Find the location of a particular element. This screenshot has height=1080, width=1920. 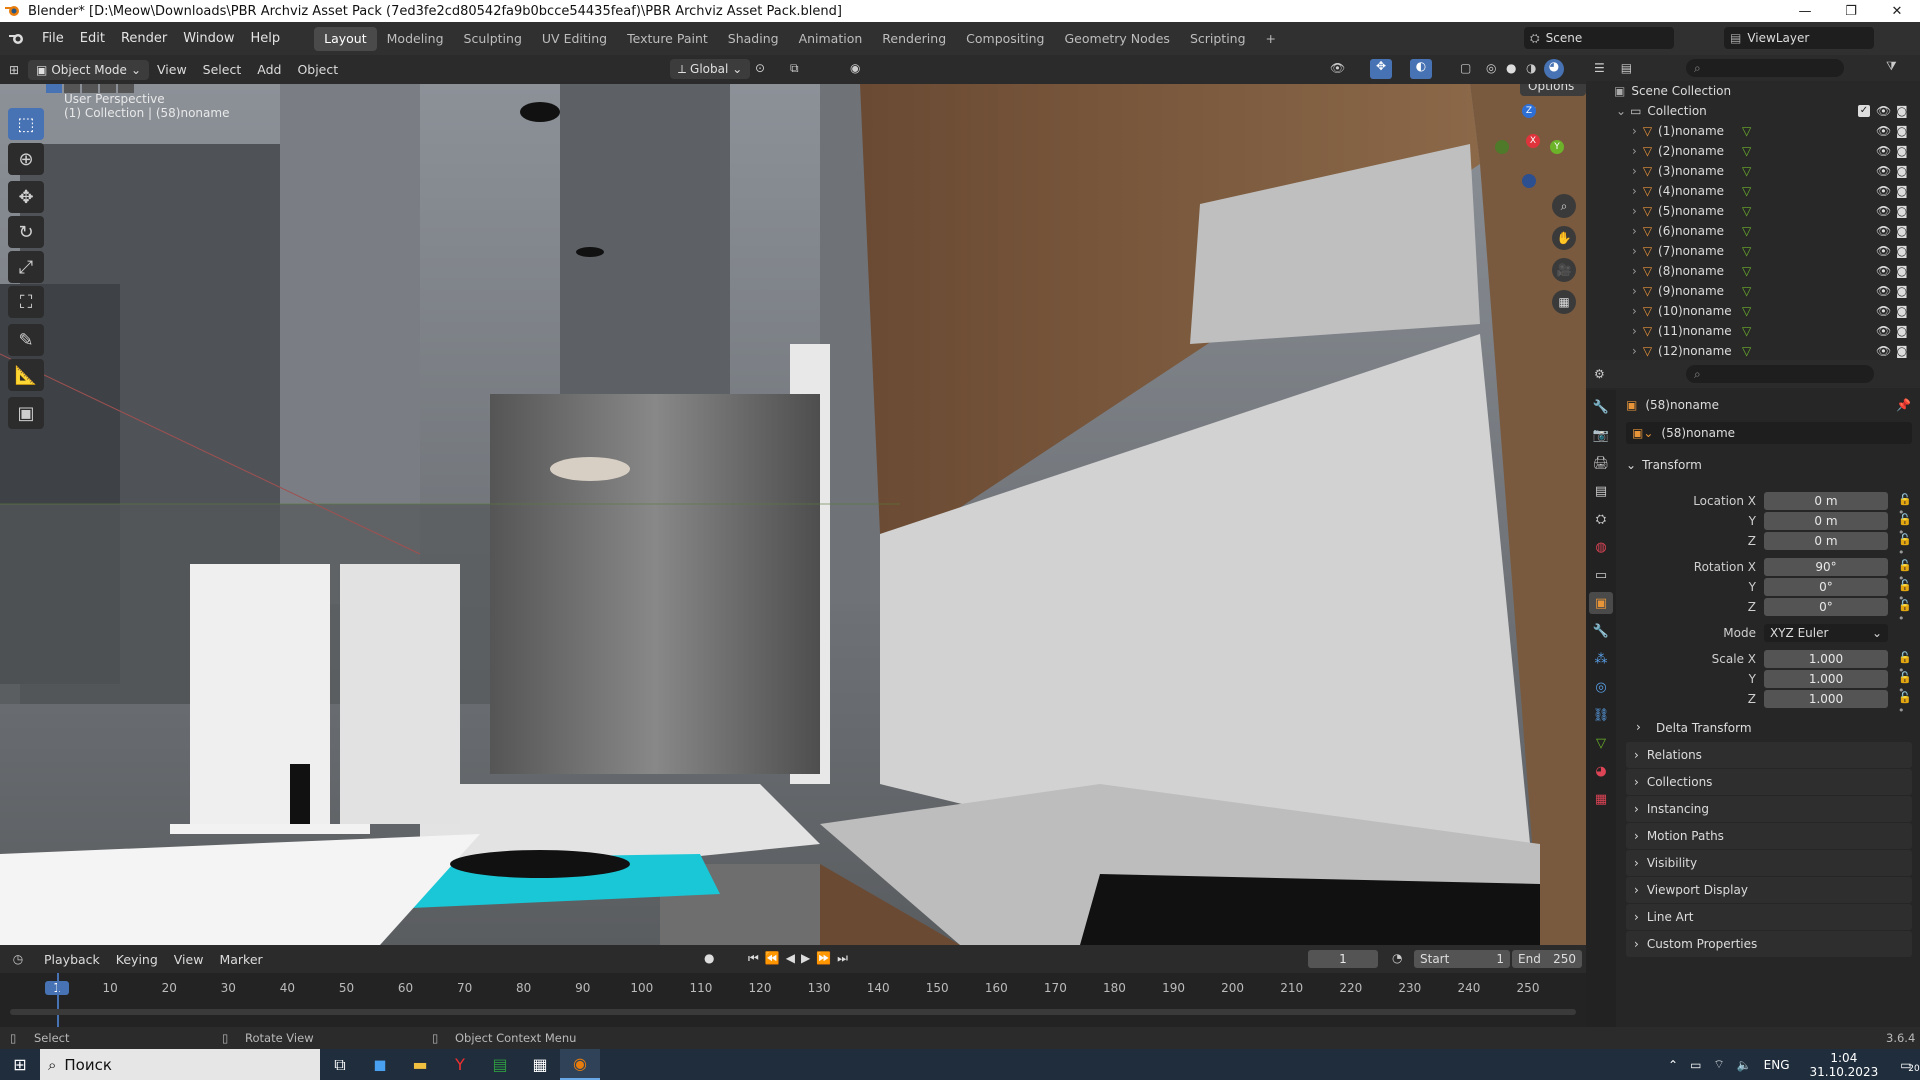

outliner-object-row: › ▽ (6)noname ▽ 👁 ◙ is located at coordinates (1753, 231).